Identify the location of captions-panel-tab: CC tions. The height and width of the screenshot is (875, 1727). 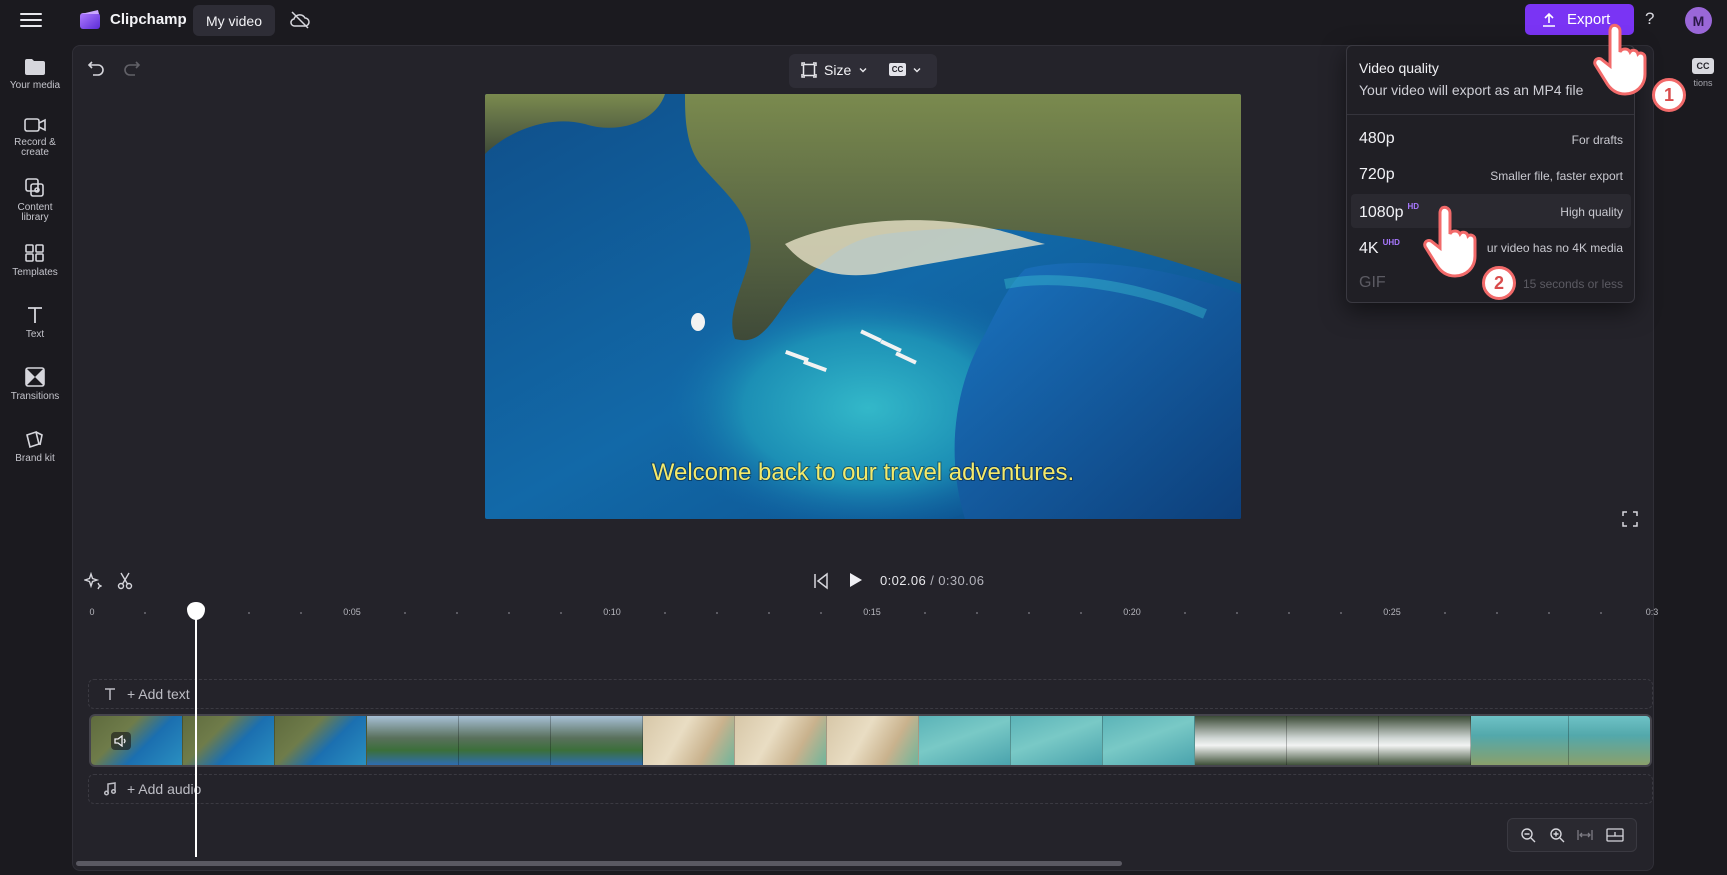
(1703, 73).